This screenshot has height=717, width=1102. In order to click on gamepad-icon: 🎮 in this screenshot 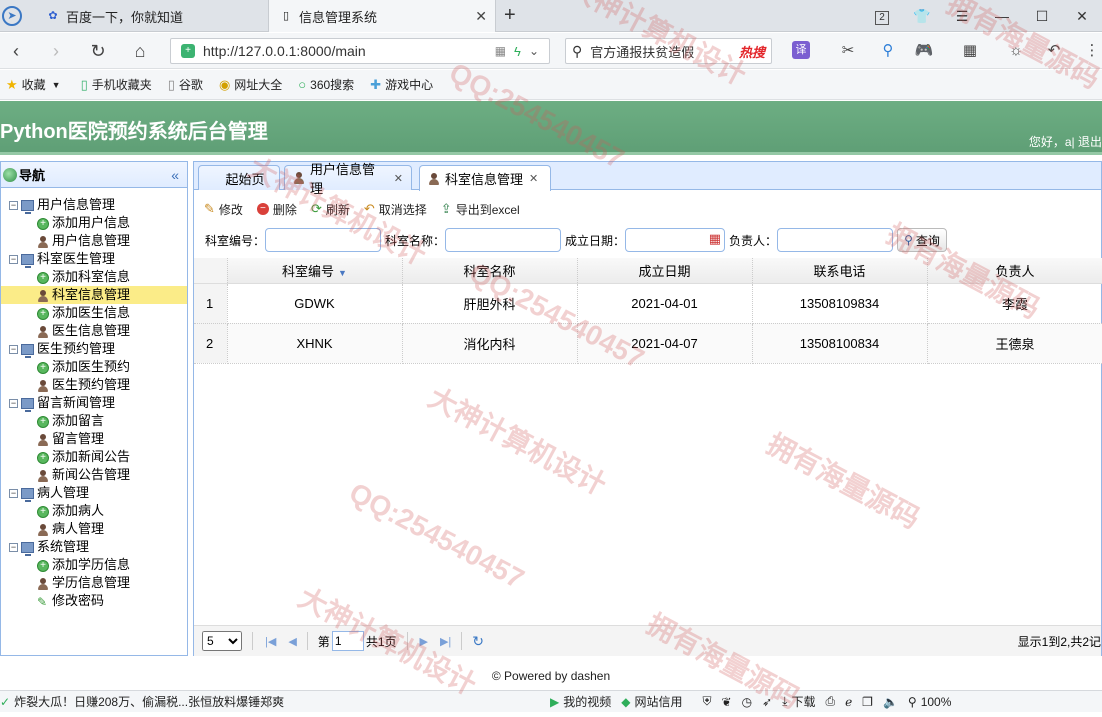, I will do `click(924, 51)`.